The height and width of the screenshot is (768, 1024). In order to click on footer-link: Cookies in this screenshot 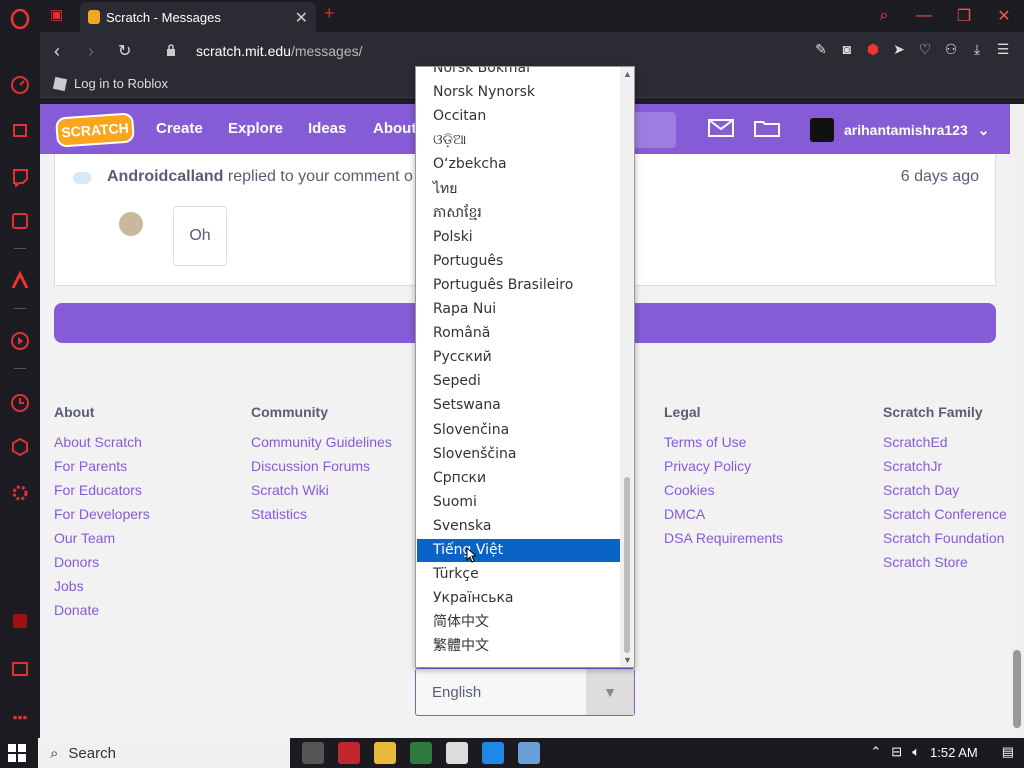, I will do `click(723, 494)`.